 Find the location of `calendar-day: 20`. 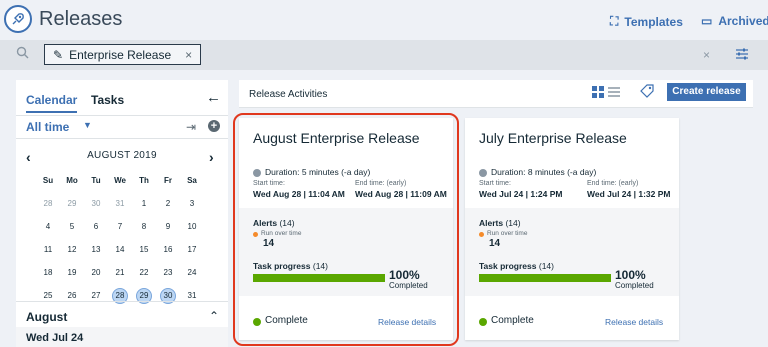

calendar-day: 20 is located at coordinates (96, 273).